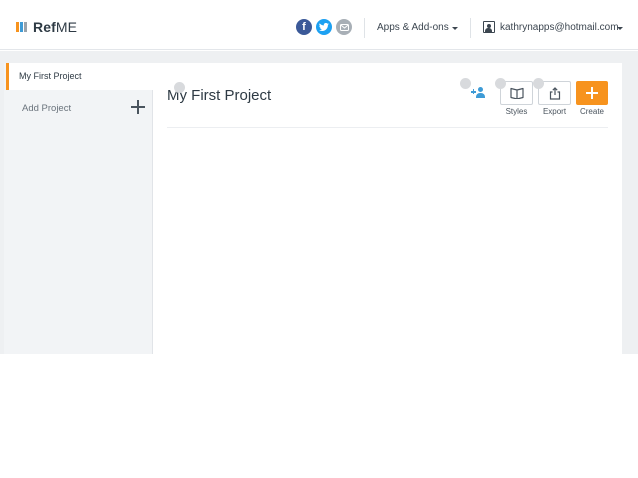  What do you see at coordinates (79, 76) in the screenshot?
I see `sidebar-item-my-first-project: My First Project` at bounding box center [79, 76].